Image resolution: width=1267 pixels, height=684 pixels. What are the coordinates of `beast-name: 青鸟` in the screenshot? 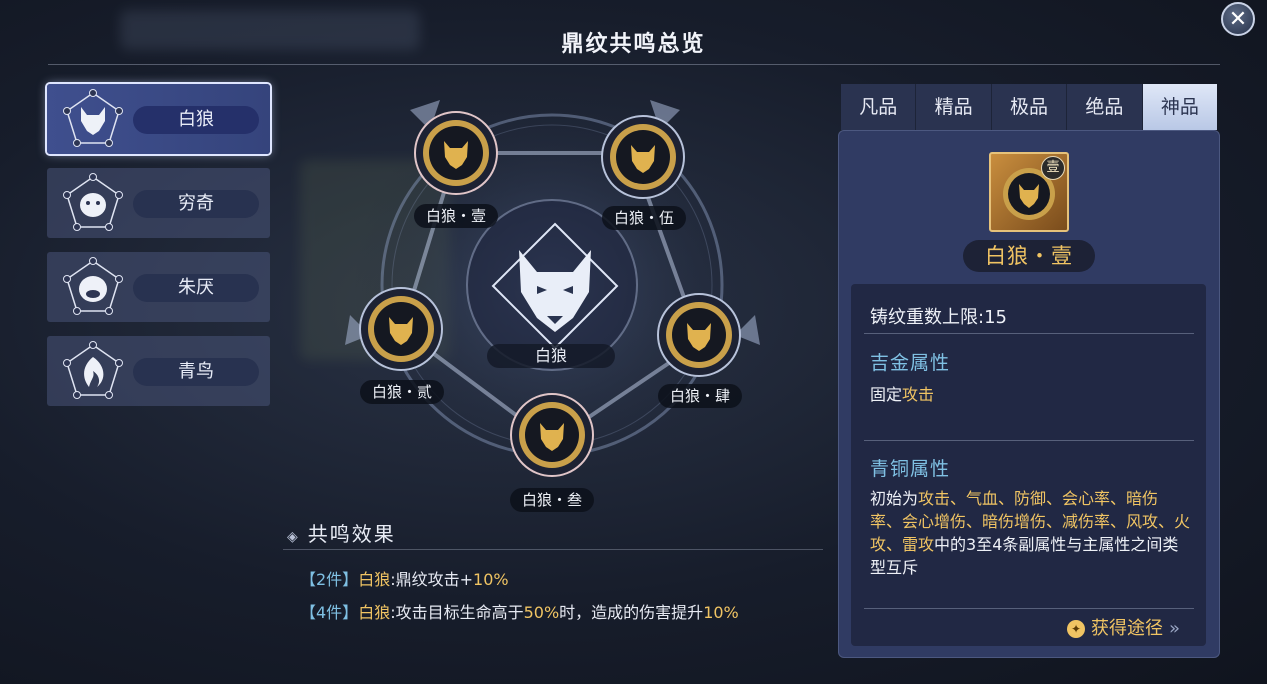 It's located at (196, 372).